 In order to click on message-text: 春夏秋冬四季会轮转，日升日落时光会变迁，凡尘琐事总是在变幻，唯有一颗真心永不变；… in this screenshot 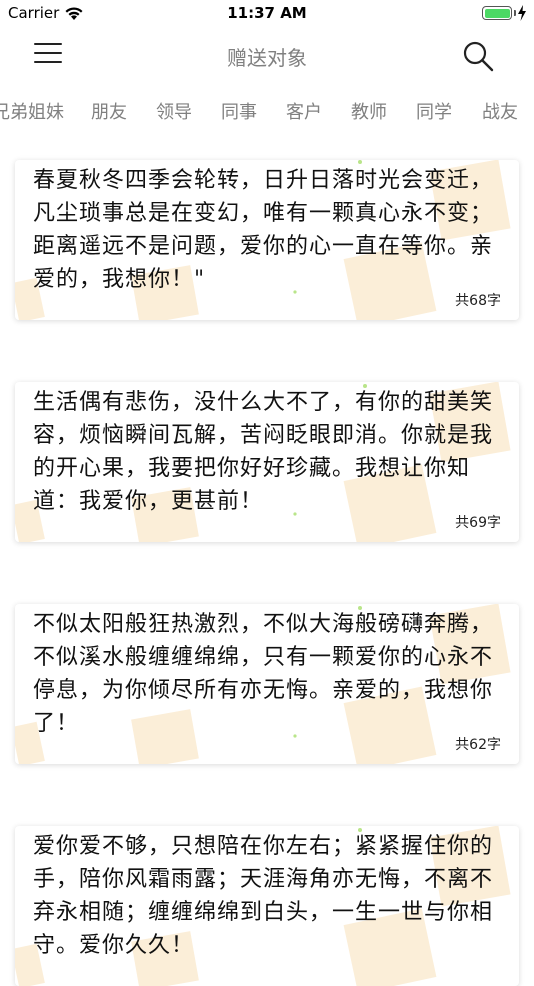, I will do `click(263, 230)`.